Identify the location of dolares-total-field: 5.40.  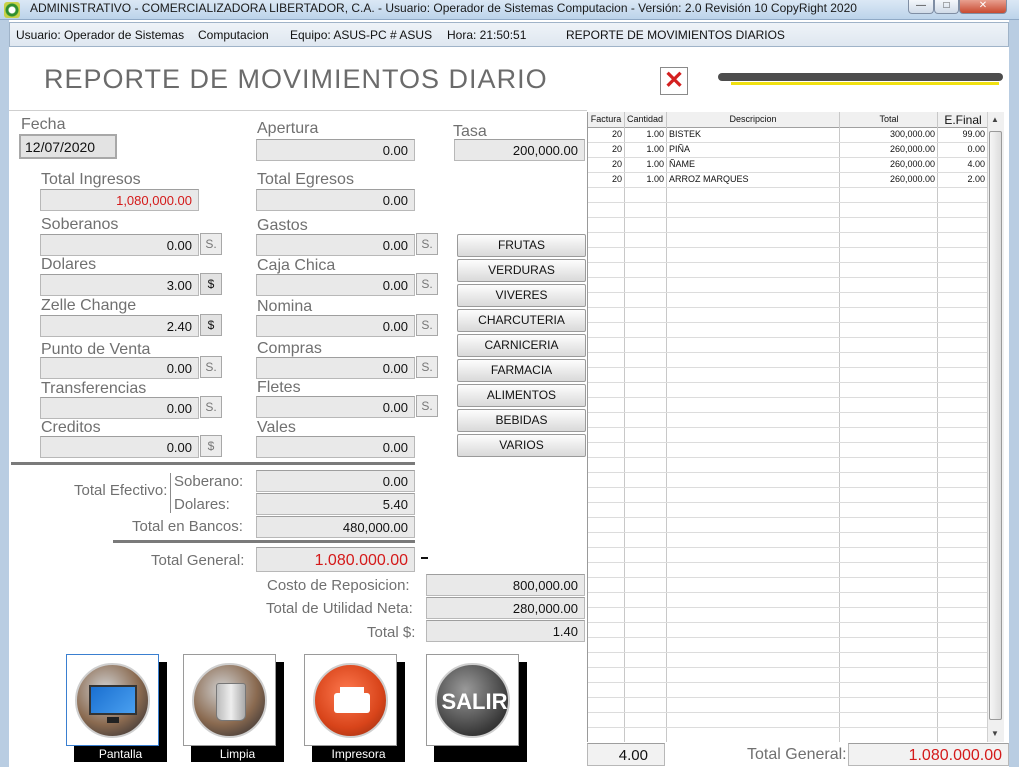
(335, 504).